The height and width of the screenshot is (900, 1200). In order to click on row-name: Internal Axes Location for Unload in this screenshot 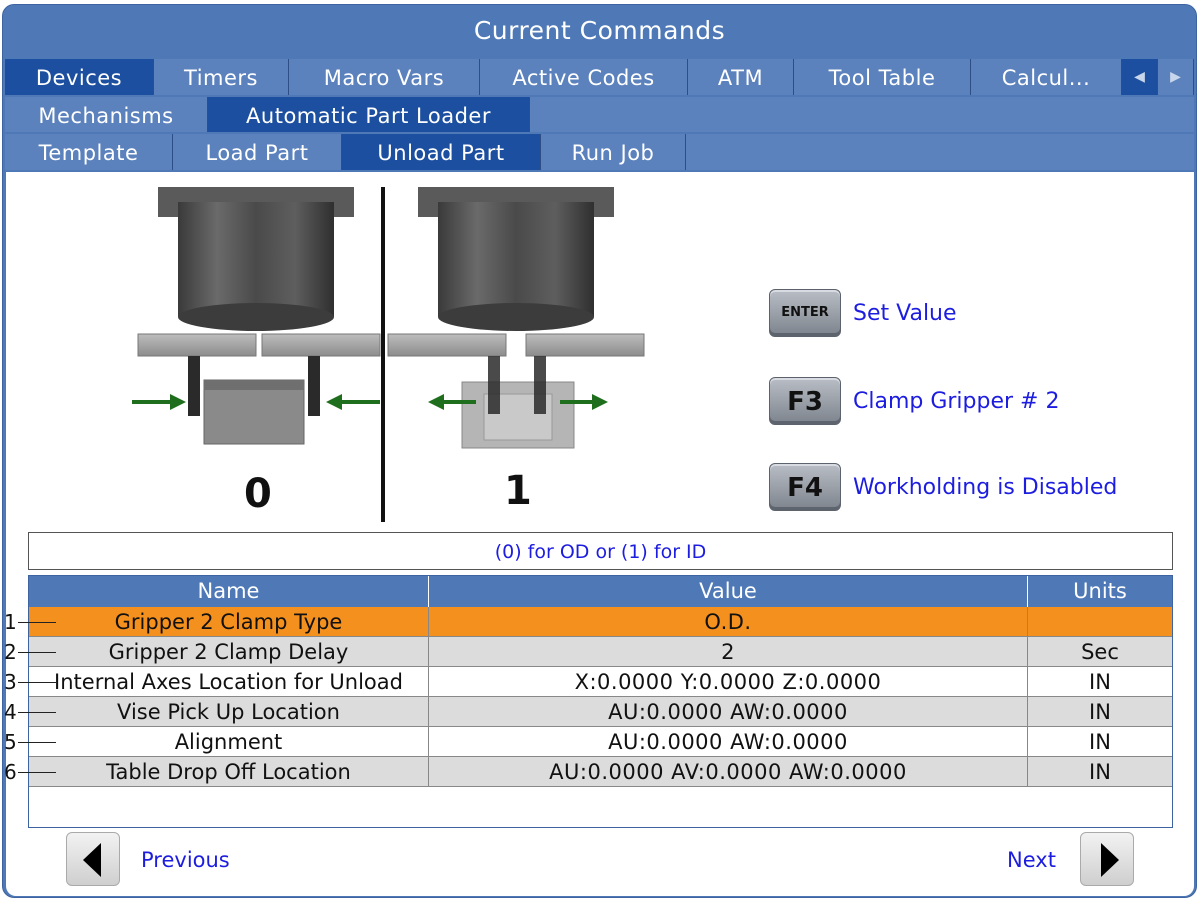, I will do `click(229, 681)`.